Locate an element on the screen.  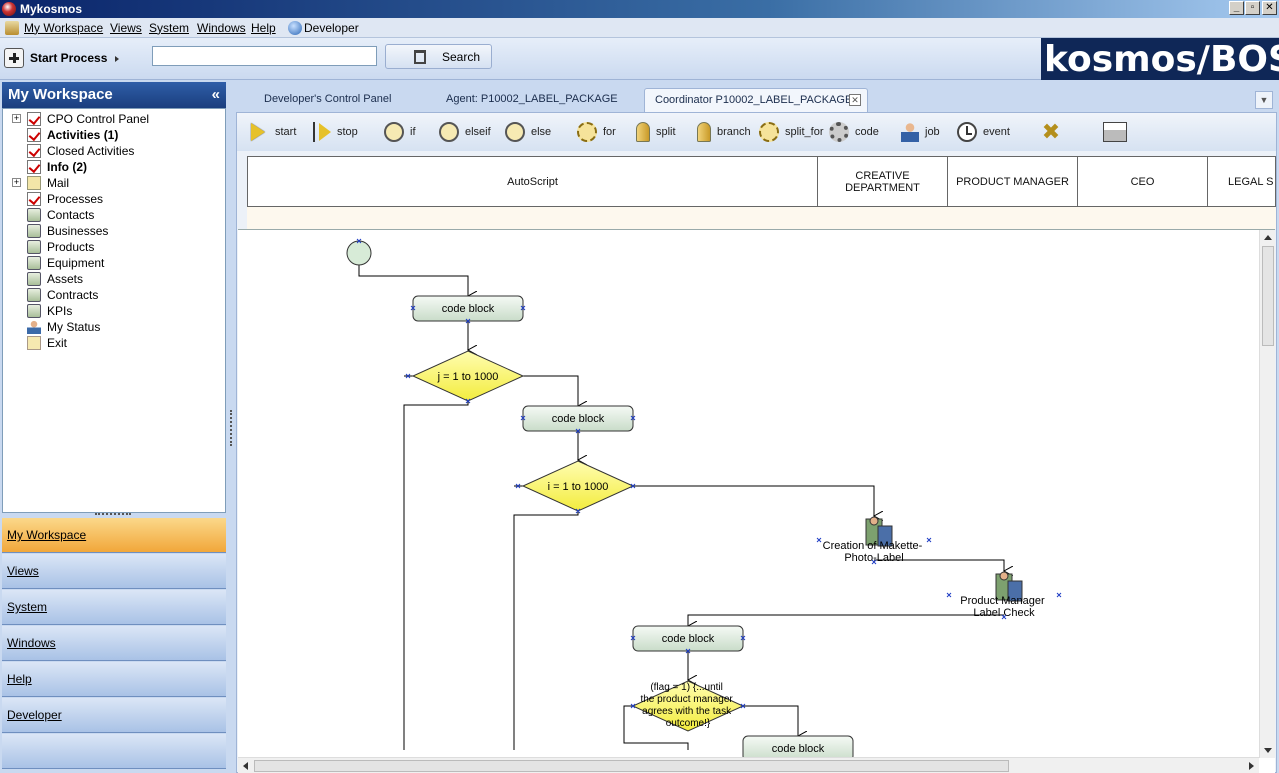
menu-system: System is located at coordinates (169, 28).